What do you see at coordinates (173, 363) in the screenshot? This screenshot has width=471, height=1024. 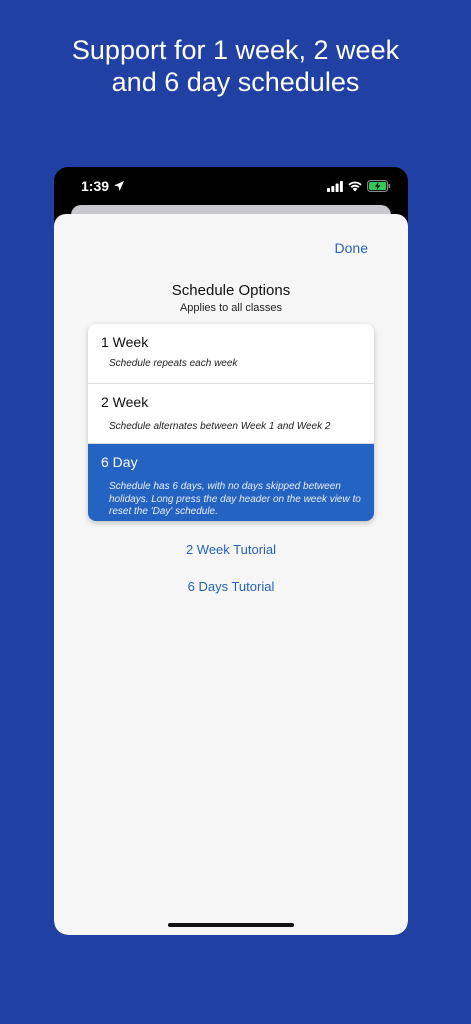 I see `option-description: Schedule repeats each week` at bounding box center [173, 363].